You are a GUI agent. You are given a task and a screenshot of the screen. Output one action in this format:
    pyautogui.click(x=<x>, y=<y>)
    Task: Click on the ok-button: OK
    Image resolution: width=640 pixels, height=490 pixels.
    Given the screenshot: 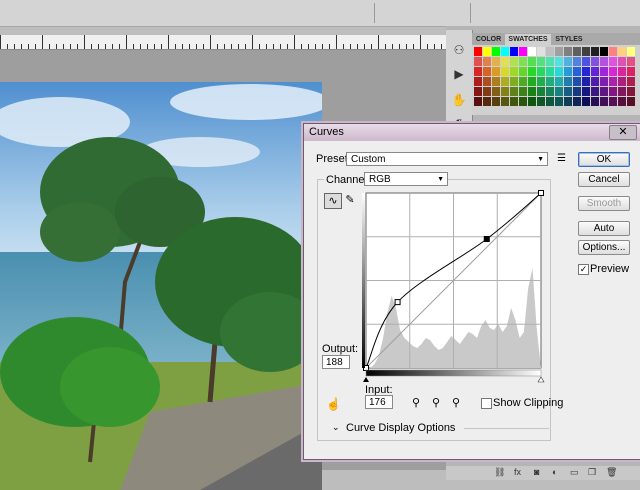 What is the action you would take?
    pyautogui.click(x=604, y=159)
    